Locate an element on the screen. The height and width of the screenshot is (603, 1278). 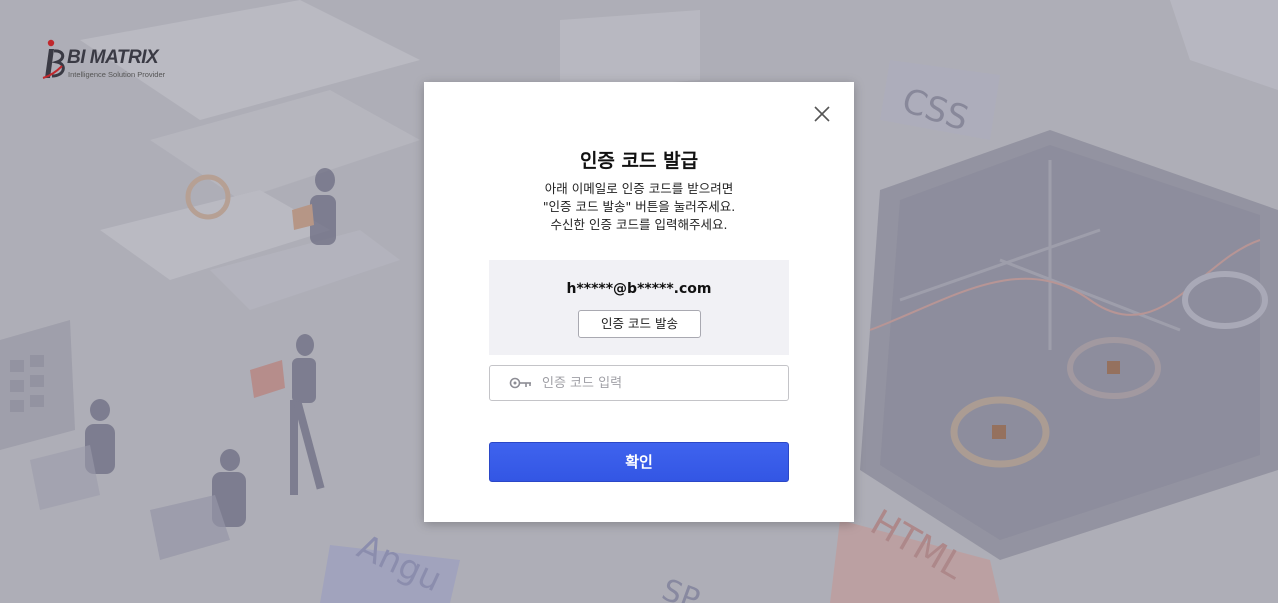
close-icon is located at coordinates (822, 114).